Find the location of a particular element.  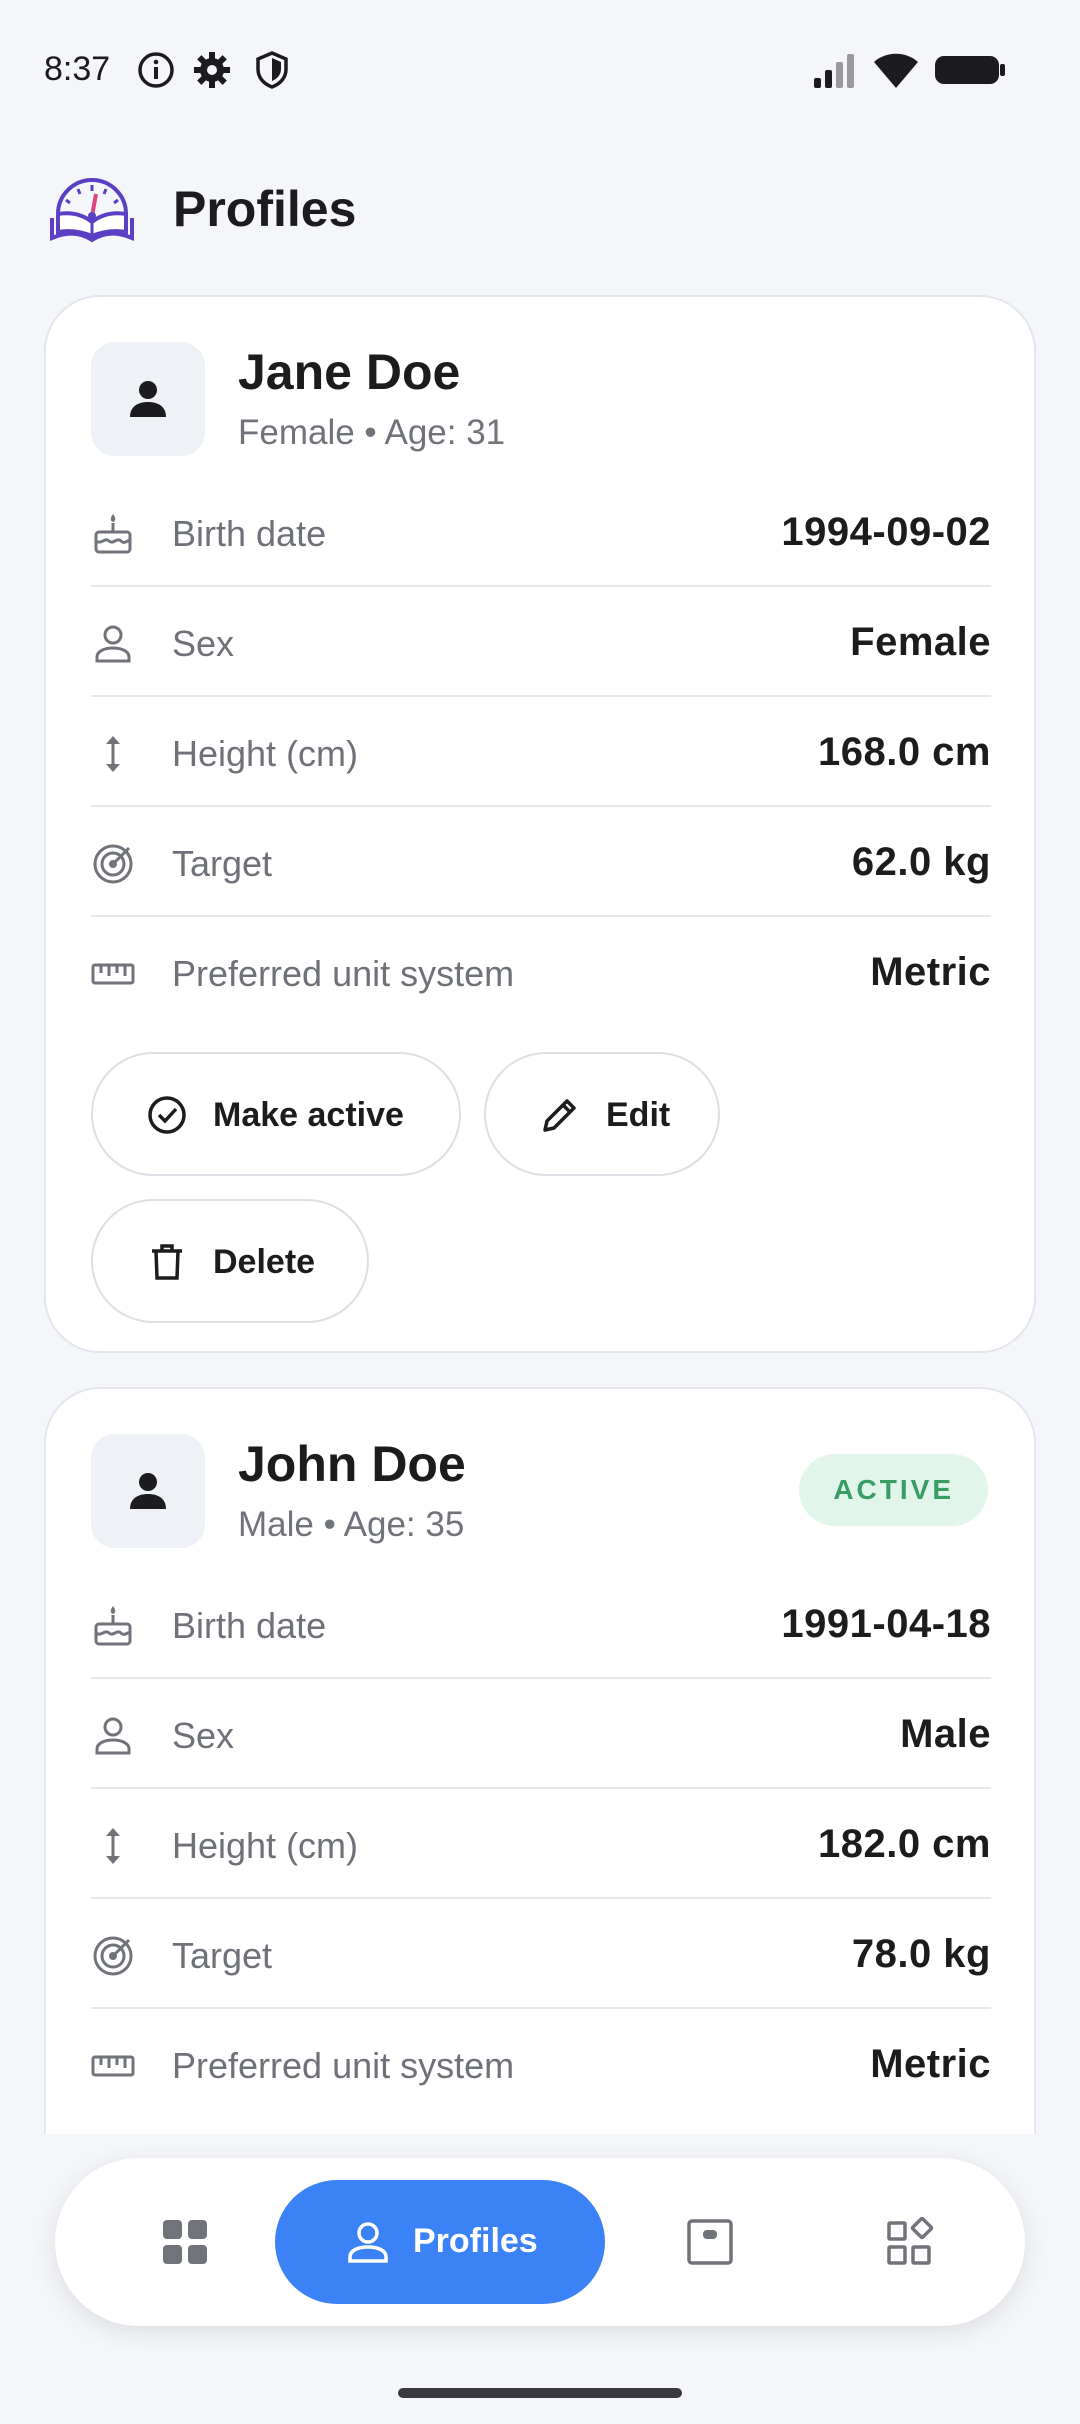

detail-row-height: Height (cm) 168.0 cm is located at coordinates (541, 752).